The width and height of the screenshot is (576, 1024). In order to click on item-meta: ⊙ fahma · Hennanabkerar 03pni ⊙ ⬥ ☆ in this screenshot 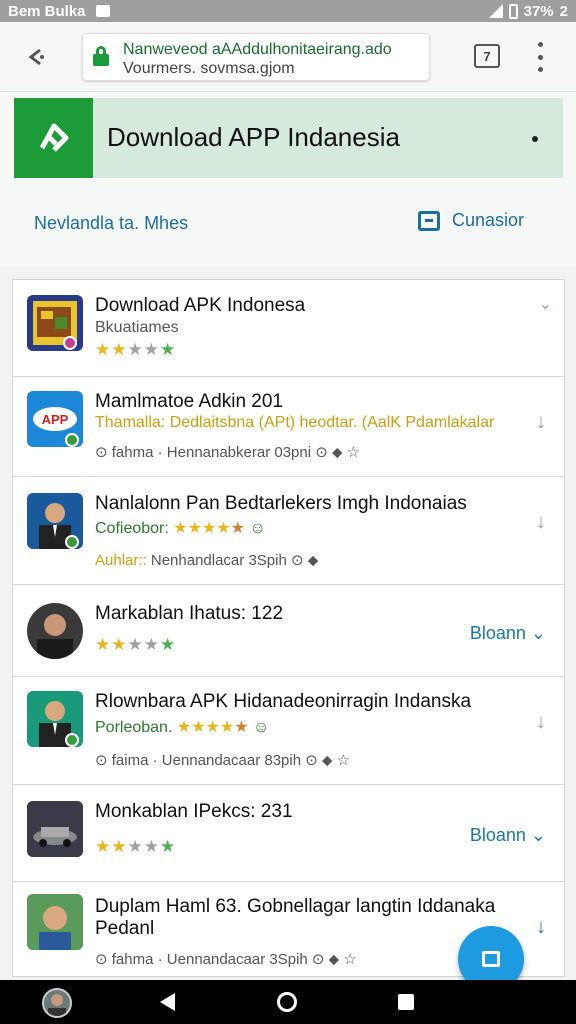, I will do `click(228, 452)`.